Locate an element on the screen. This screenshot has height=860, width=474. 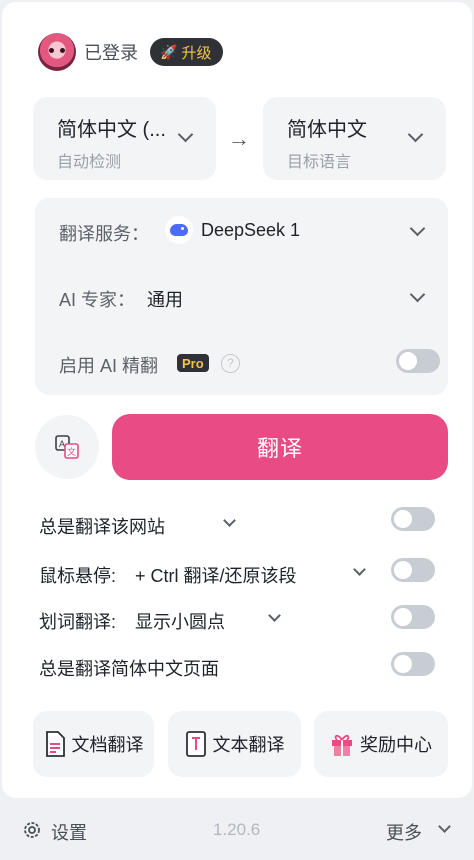
always-translate-site-toggle is located at coordinates (413, 519).